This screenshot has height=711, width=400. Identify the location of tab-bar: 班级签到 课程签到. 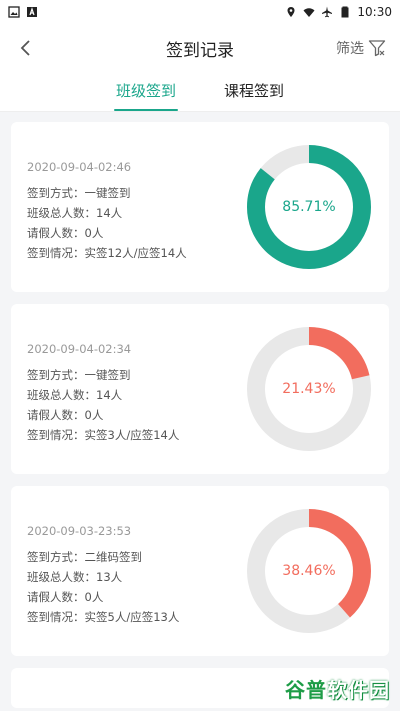
(200, 92).